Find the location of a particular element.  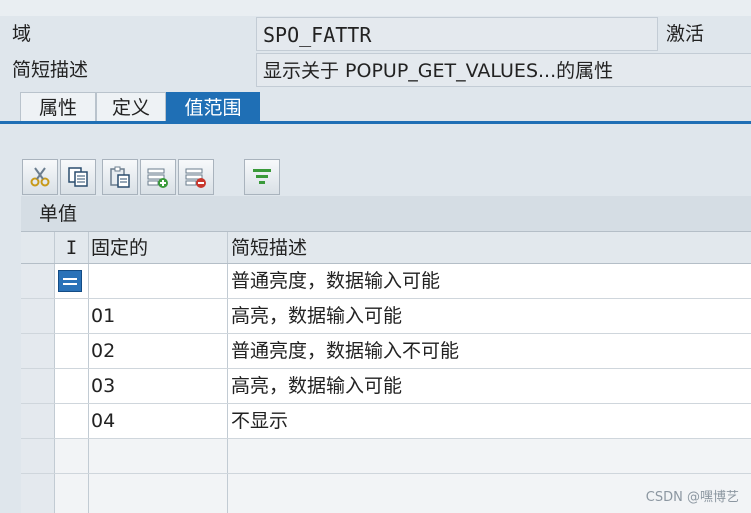

paste-icon is located at coordinates (120, 177).